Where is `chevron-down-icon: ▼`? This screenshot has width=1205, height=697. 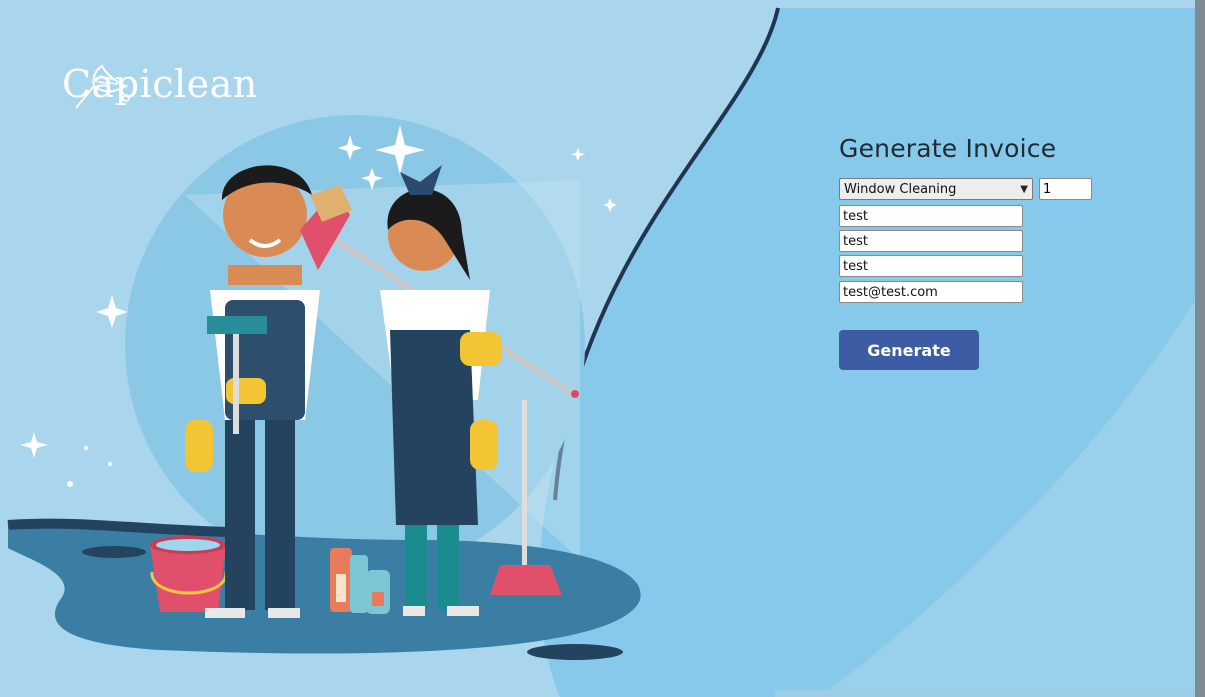
chevron-down-icon: ▼ is located at coordinates (1024, 189).